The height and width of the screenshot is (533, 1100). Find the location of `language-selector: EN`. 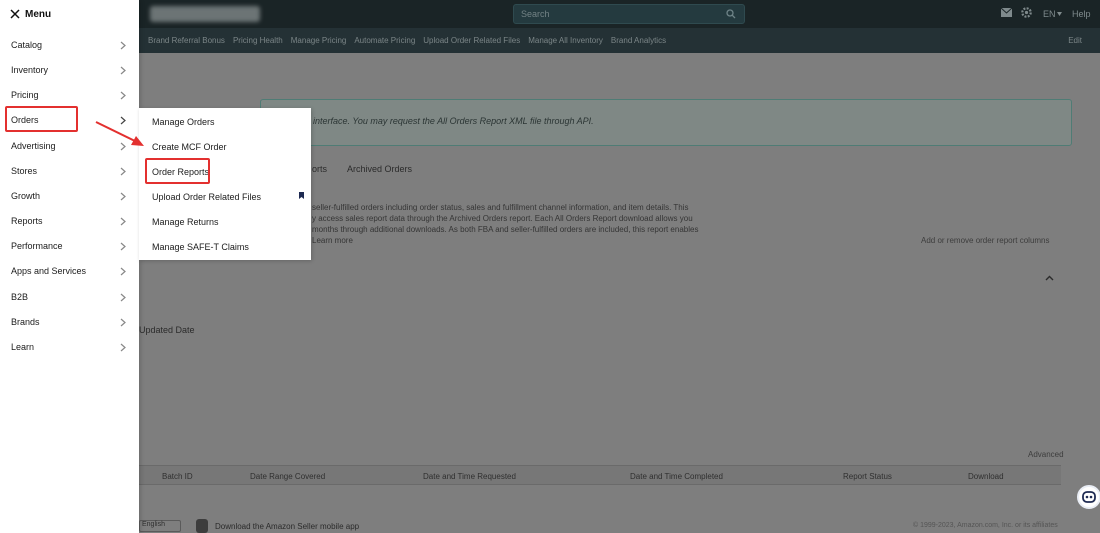

language-selector: EN is located at coordinates (1049, 14).